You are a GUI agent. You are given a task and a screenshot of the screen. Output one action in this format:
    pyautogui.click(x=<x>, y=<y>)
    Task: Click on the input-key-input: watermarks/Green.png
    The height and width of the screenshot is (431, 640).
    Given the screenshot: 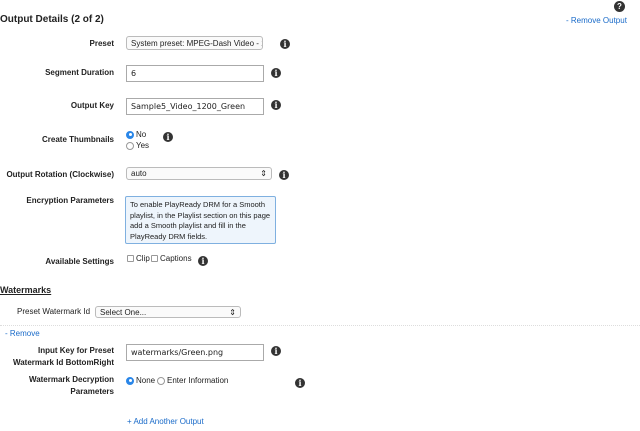 What is the action you would take?
    pyautogui.click(x=195, y=352)
    